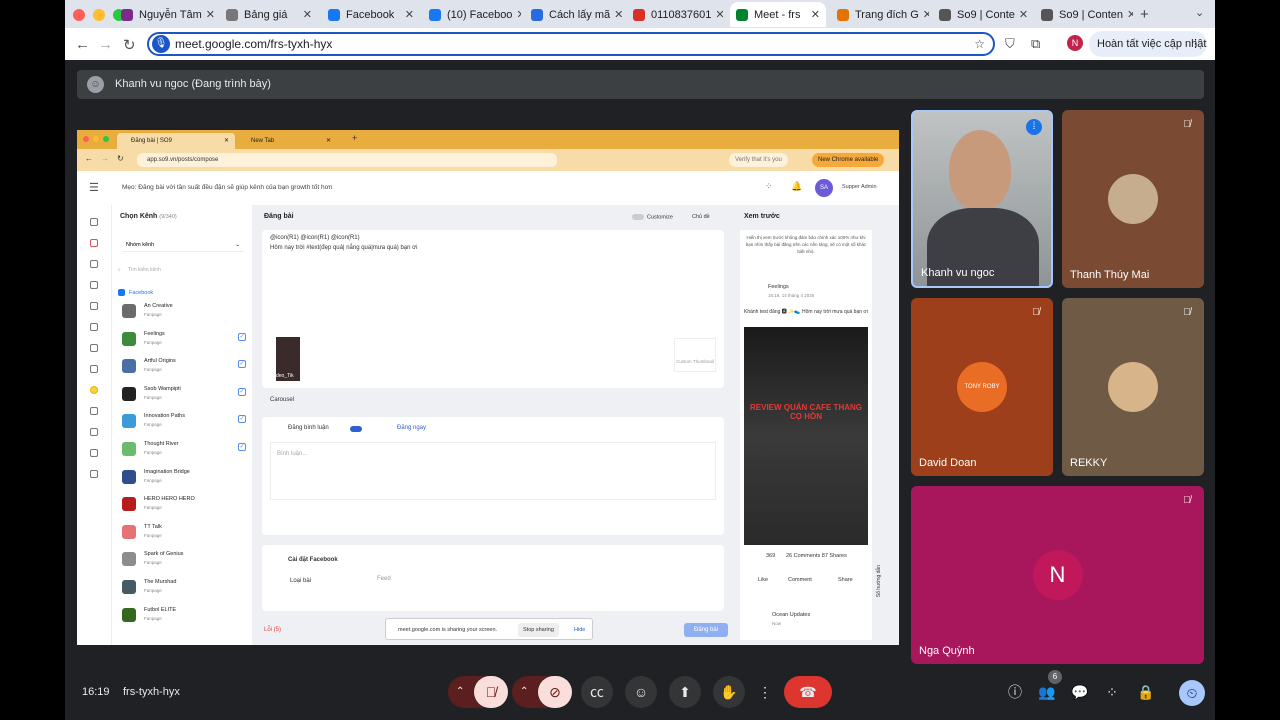 This screenshot has width=1280, height=720. What do you see at coordinates (816, 556) in the screenshot?
I see `comments-shares: 26 Comments 87 Shares` at bounding box center [816, 556].